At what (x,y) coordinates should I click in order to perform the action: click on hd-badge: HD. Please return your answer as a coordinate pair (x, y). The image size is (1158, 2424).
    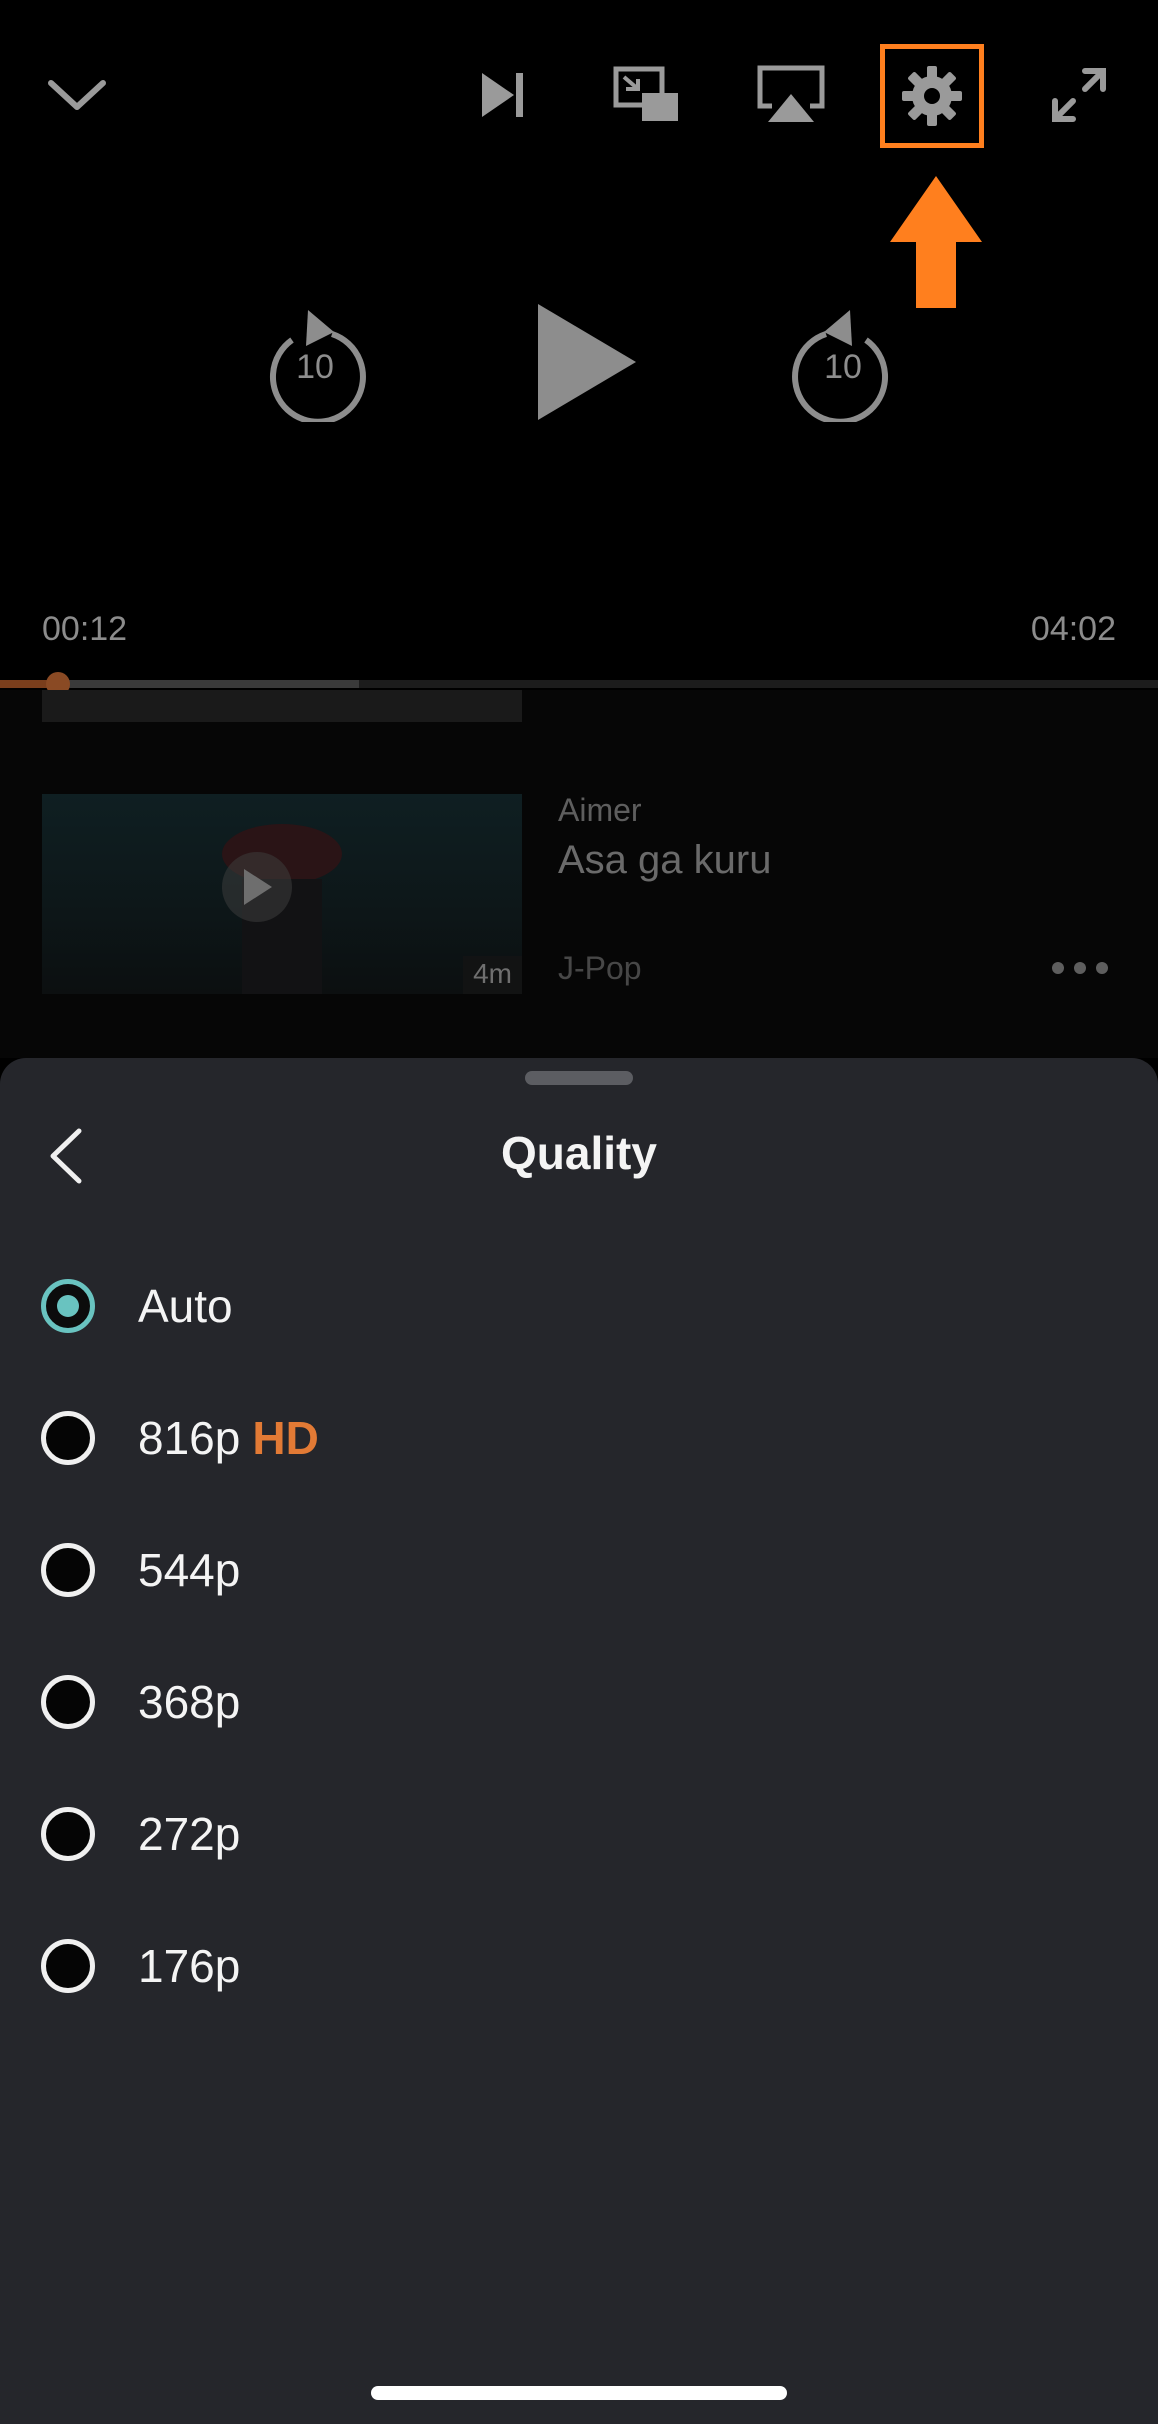
    Looking at the image, I should click on (285, 1438).